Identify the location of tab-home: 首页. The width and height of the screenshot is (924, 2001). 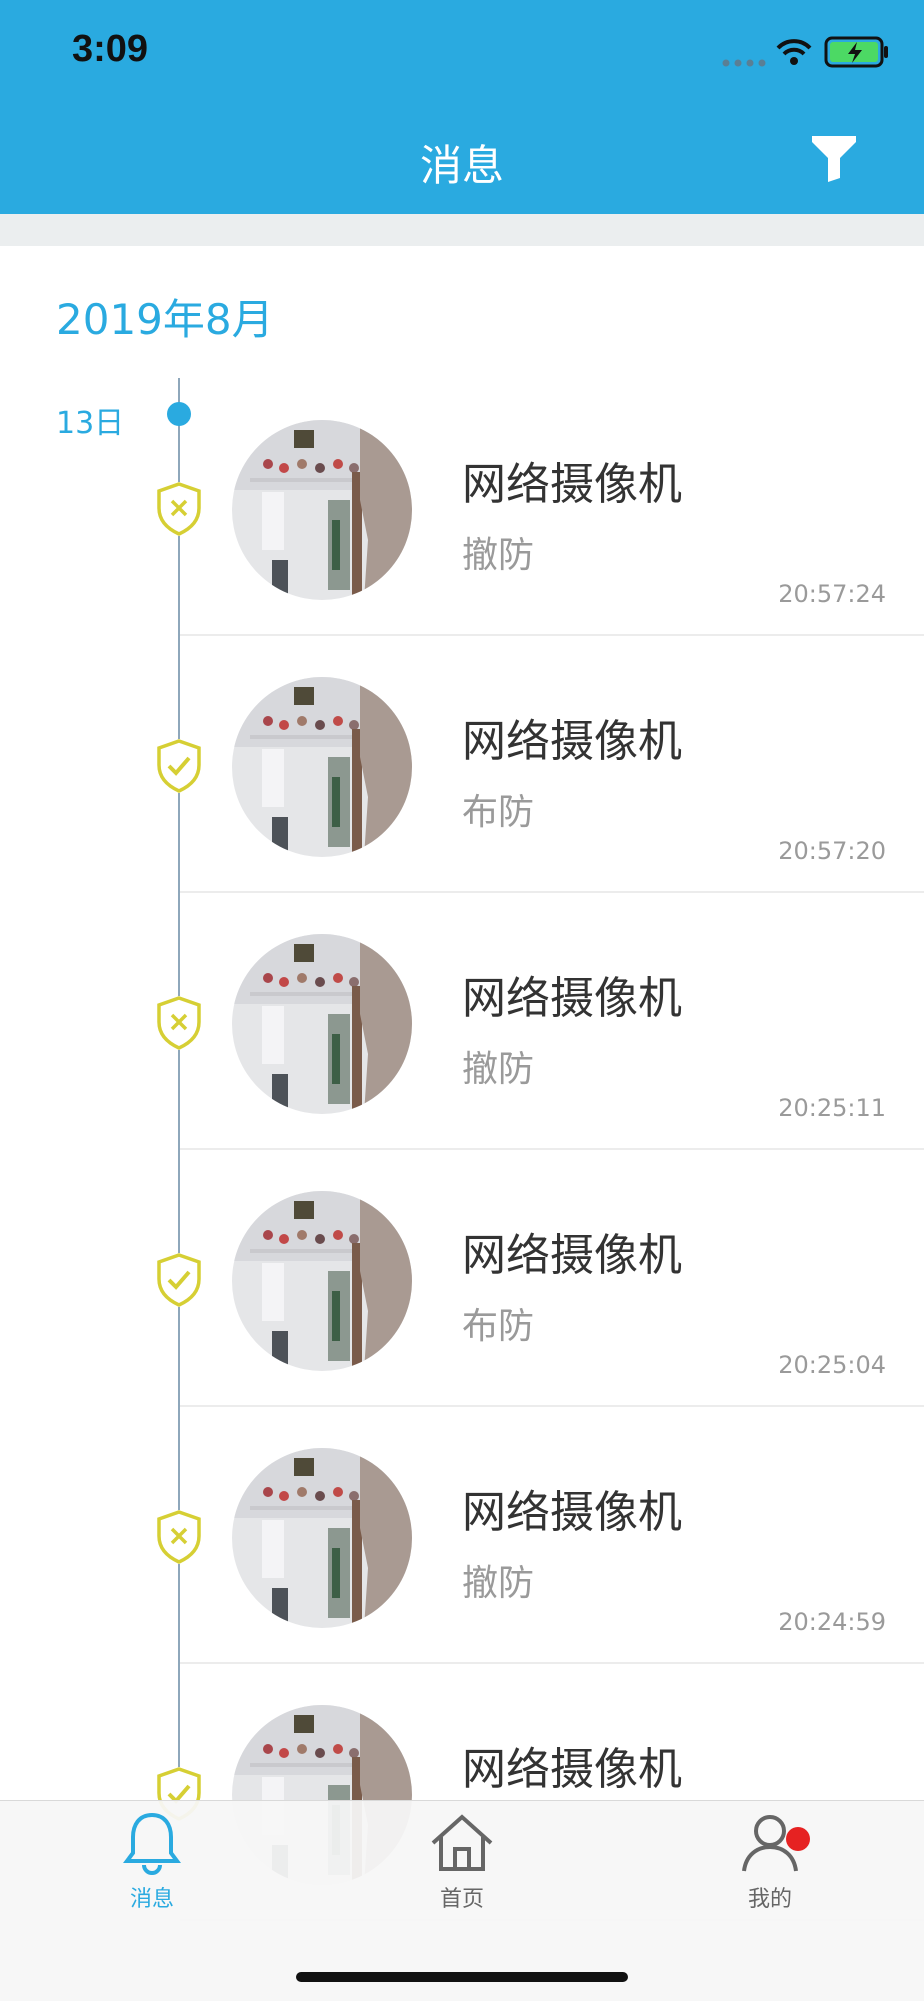
(462, 1871).